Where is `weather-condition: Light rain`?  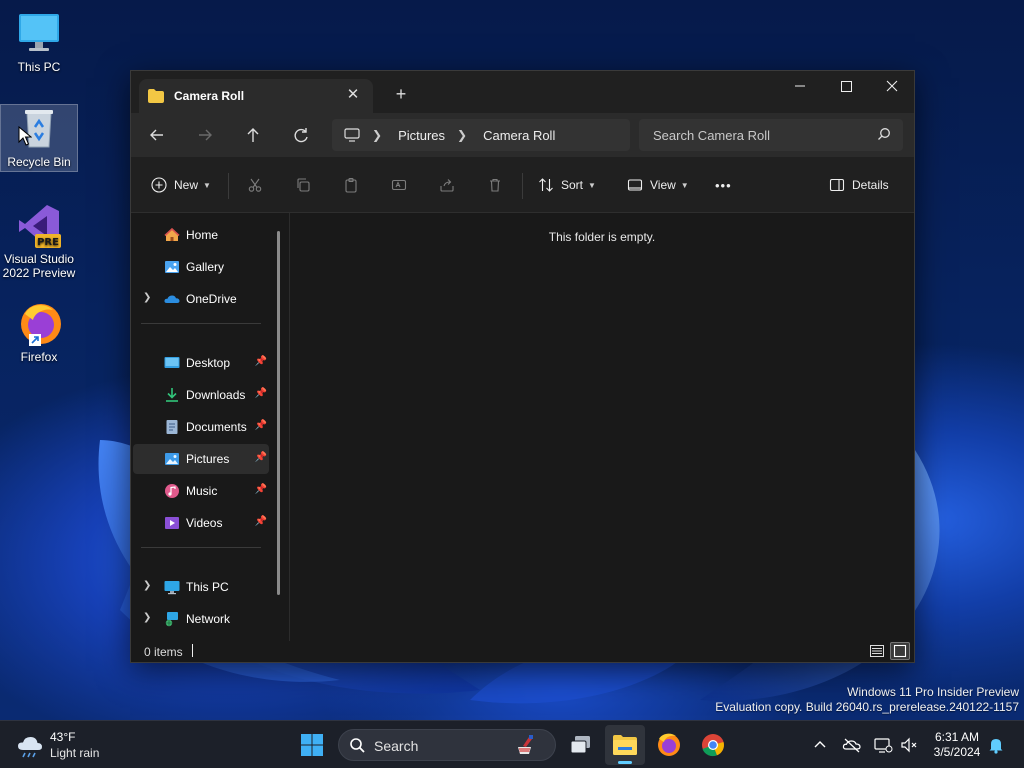
weather-condition: Light rain is located at coordinates (75, 753).